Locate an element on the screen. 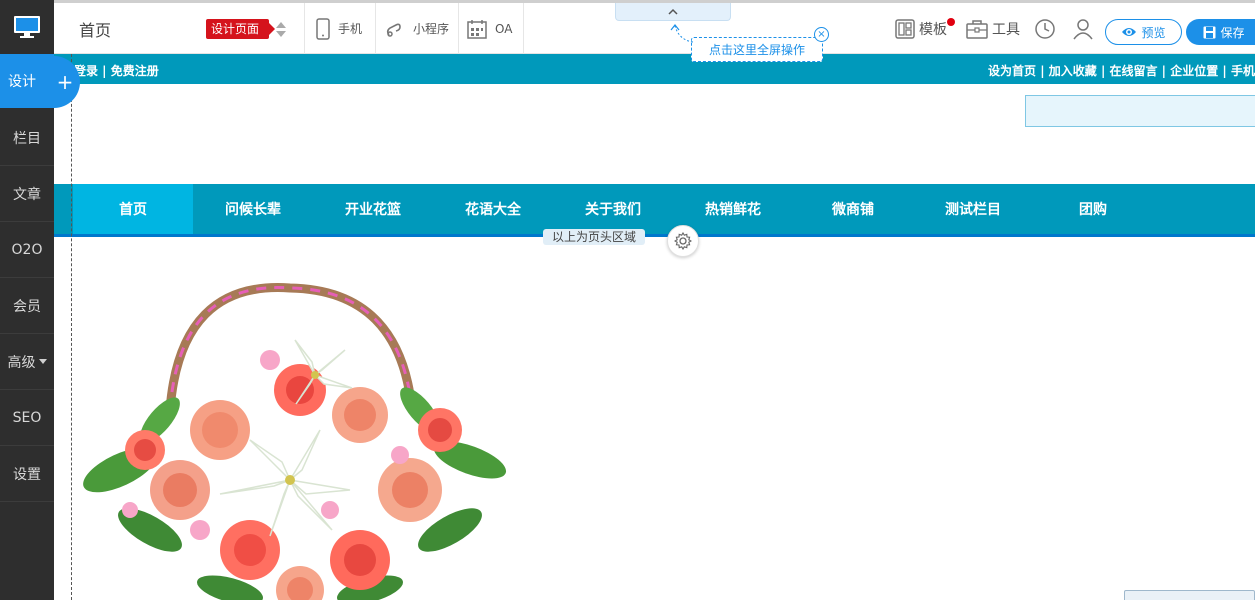  login-register-links: 登录 | 免费注册 is located at coordinates (116, 70).